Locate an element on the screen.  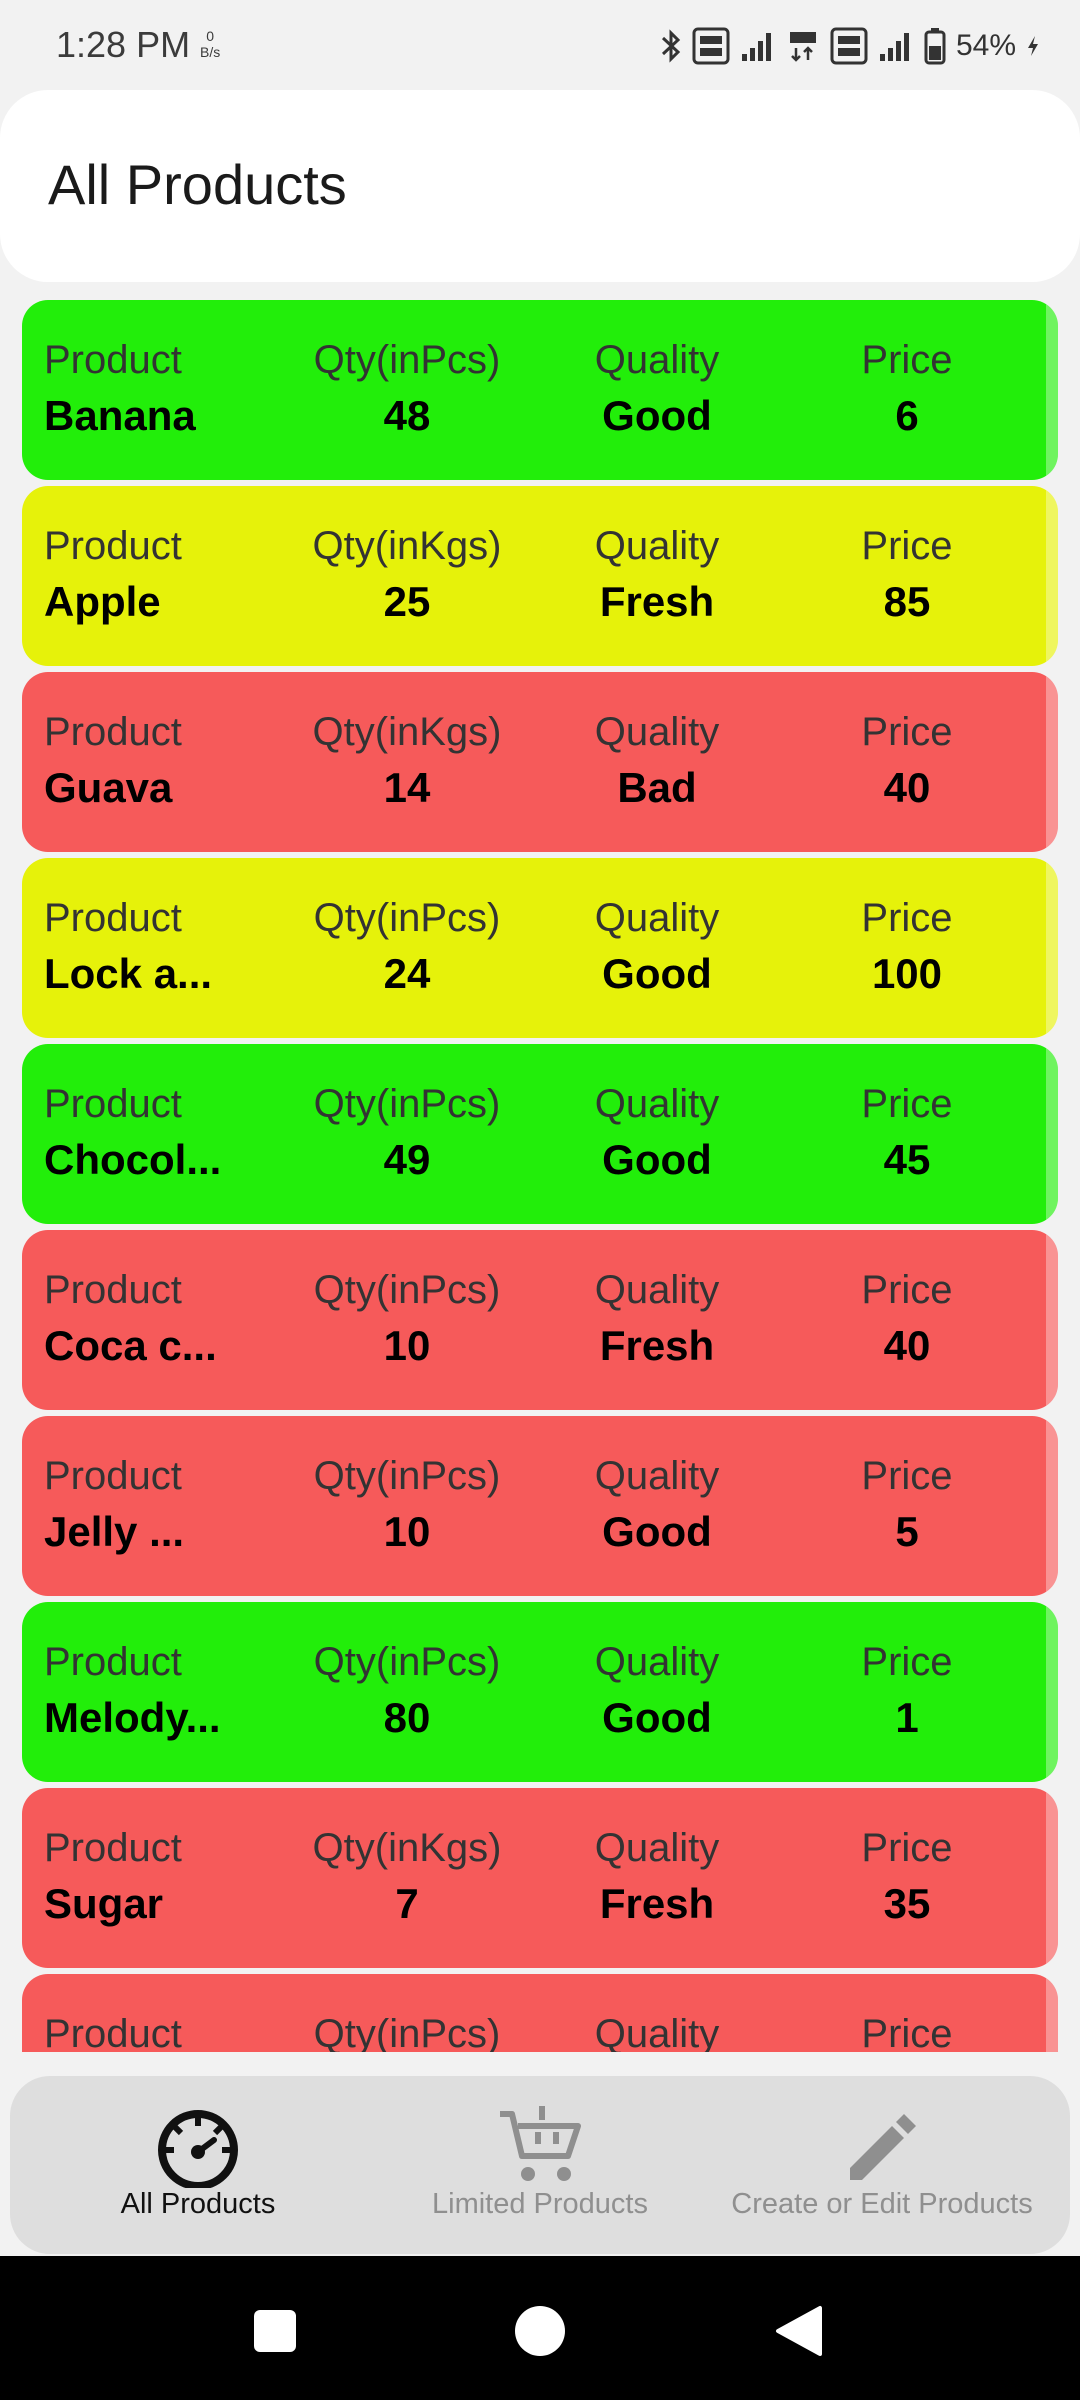
product-column: Product Guava is located at coordinates (159, 766).